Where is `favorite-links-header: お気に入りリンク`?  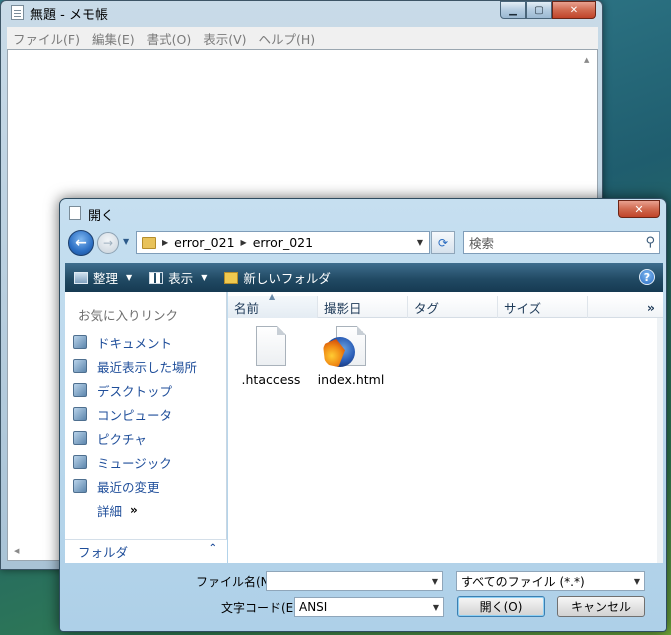
favorite-links-header: お気に入りリンク is located at coordinates (128, 315).